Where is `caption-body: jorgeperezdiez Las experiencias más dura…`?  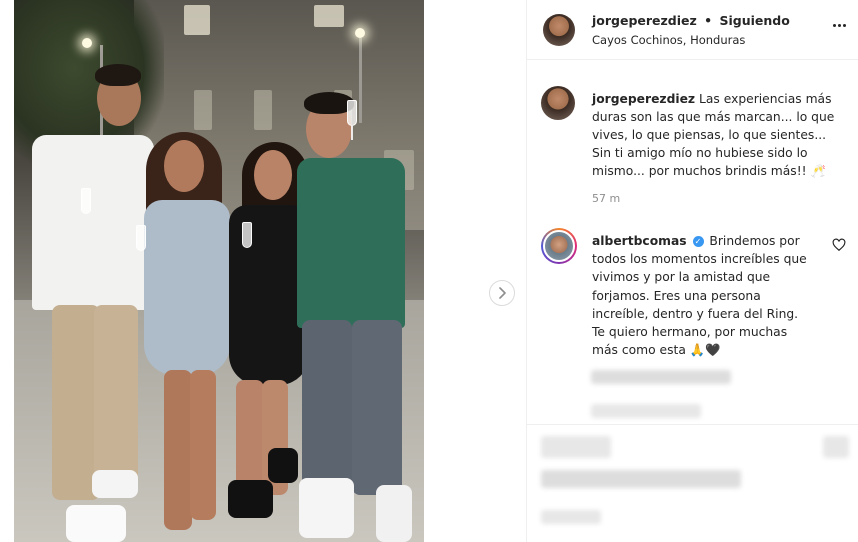 caption-body: jorgeperezdiez Las experiencias más dura… is located at coordinates (714, 135).